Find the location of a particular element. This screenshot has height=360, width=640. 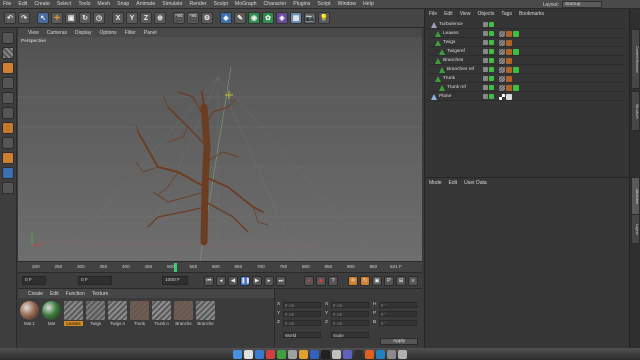

autokey-icon: ◉ is located at coordinates (321, 281).